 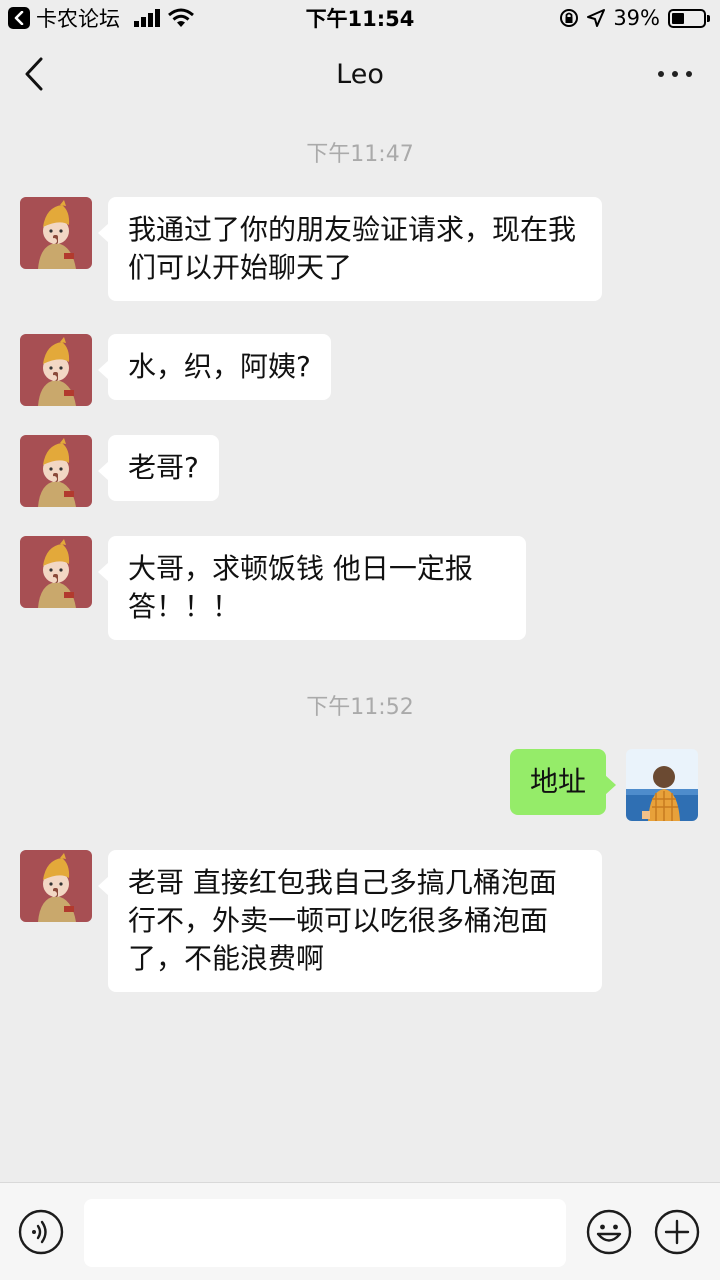 I want to click on message-bubble: 老哥 直接红包我自己多搞几桶泡面行不，外卖一顿可以吃很多桶泡面了，不能浪费啊, so click(x=350, y=921).